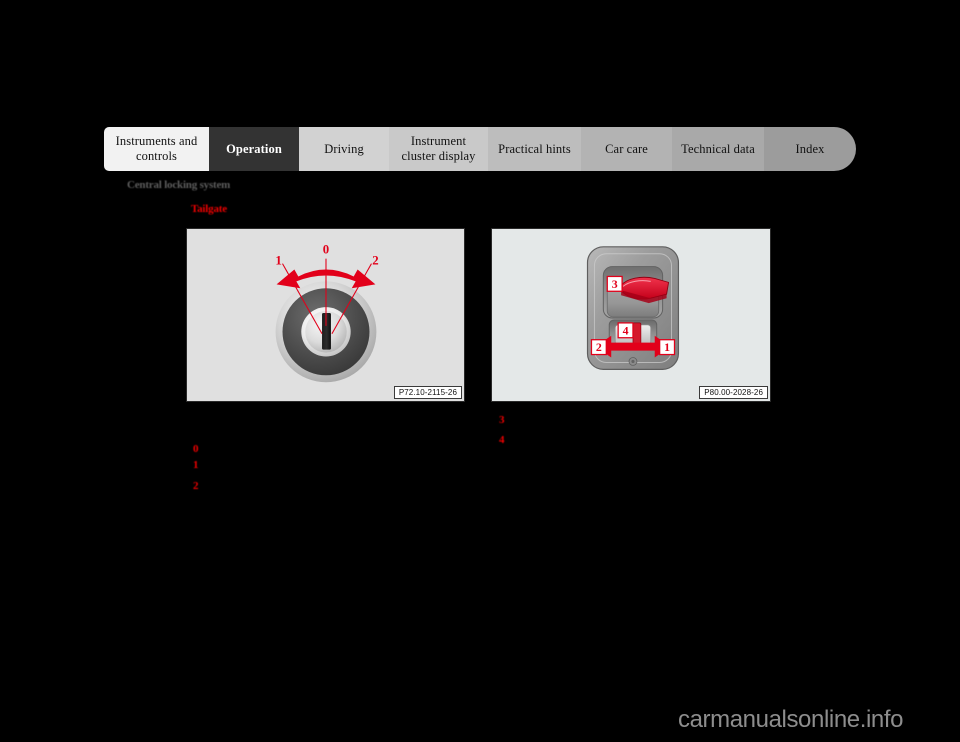  I want to click on svg-text: 2, so click(599, 347).